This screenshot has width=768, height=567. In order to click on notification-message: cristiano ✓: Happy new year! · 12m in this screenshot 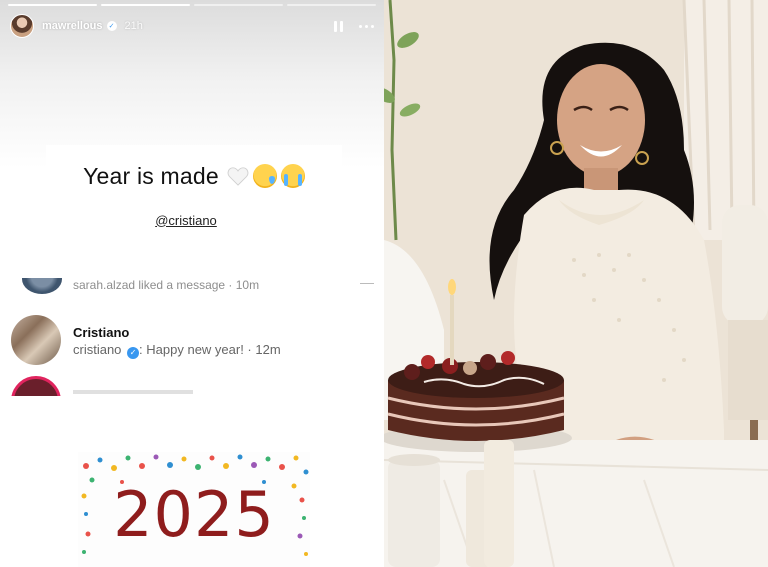, I will do `click(177, 350)`.